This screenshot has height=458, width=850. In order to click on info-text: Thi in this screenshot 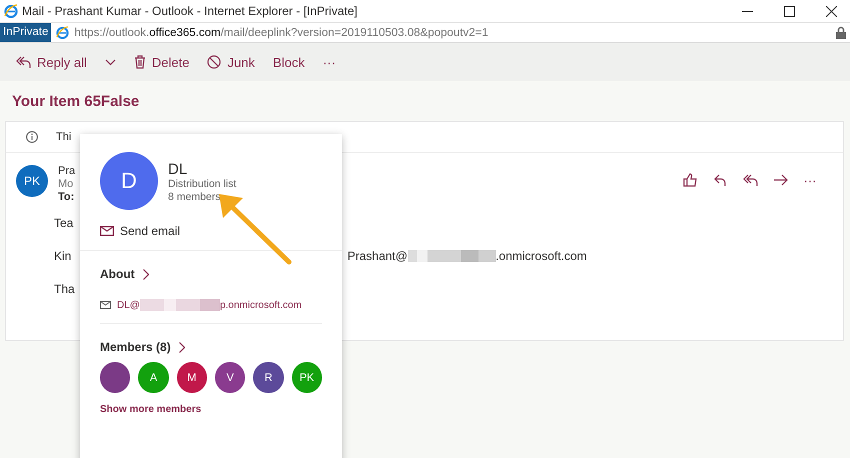, I will do `click(64, 137)`.